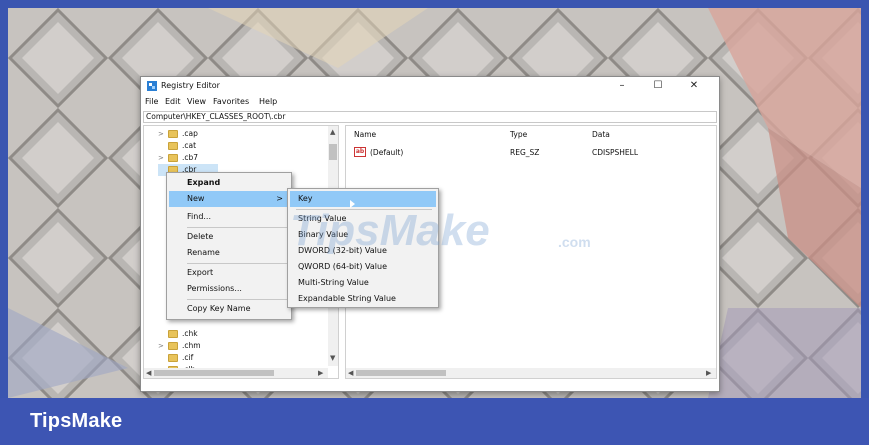 The height and width of the screenshot is (445, 869). What do you see at coordinates (188, 357) in the screenshot?
I see `tree-item-label: .cif` at bounding box center [188, 357].